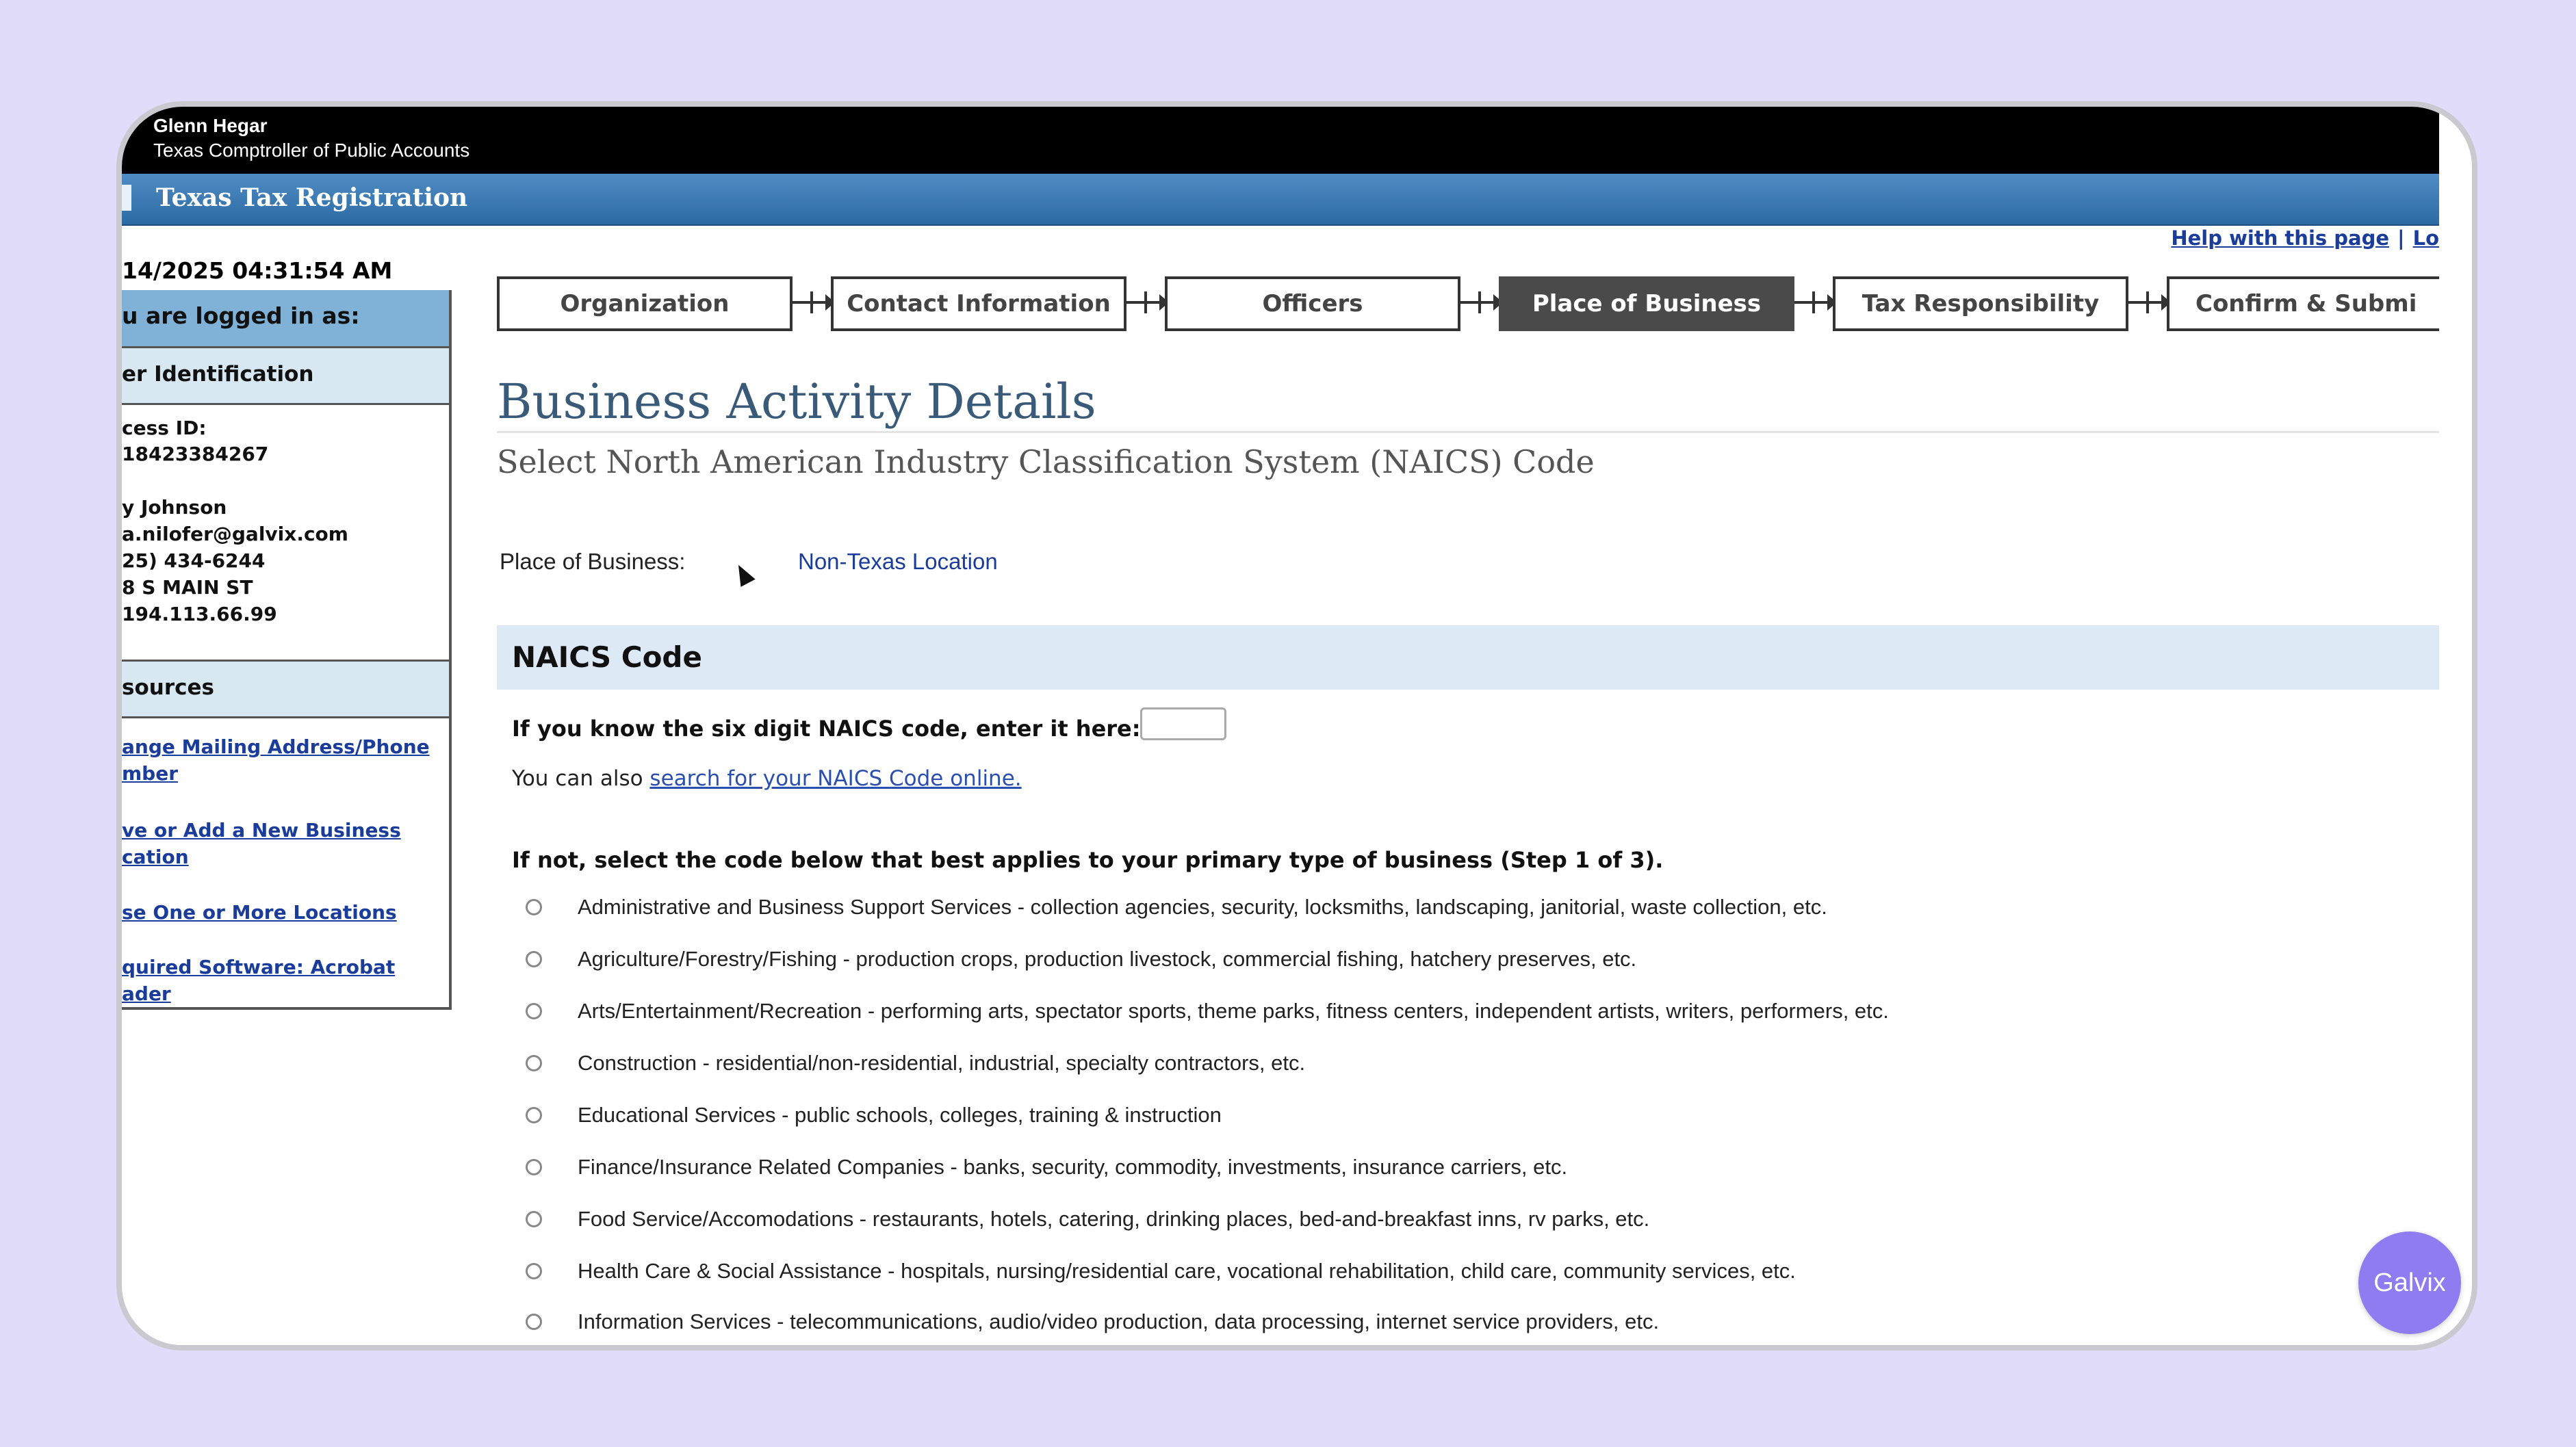 This screenshot has height=1447, width=2576. What do you see at coordinates (1468, 432) in the screenshot?
I see `title-divider` at bounding box center [1468, 432].